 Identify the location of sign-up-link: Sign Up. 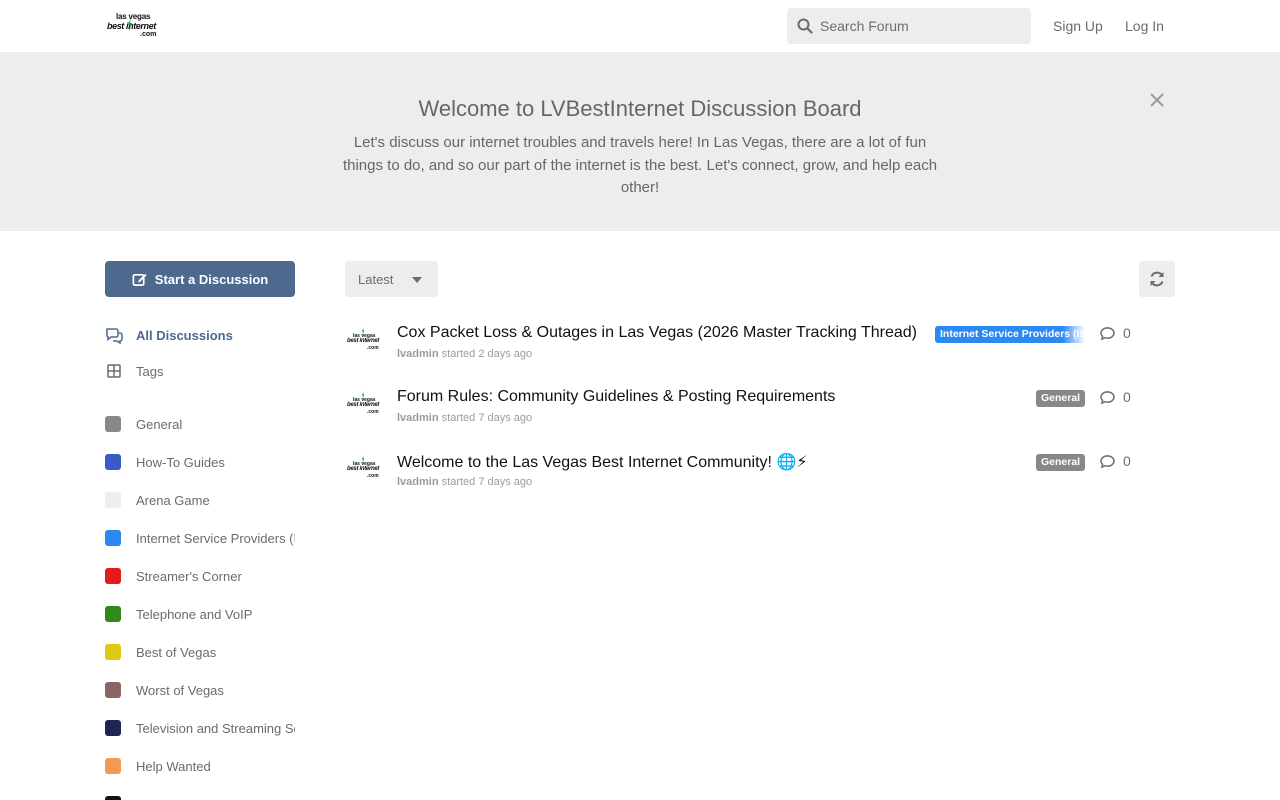
(1078, 26).